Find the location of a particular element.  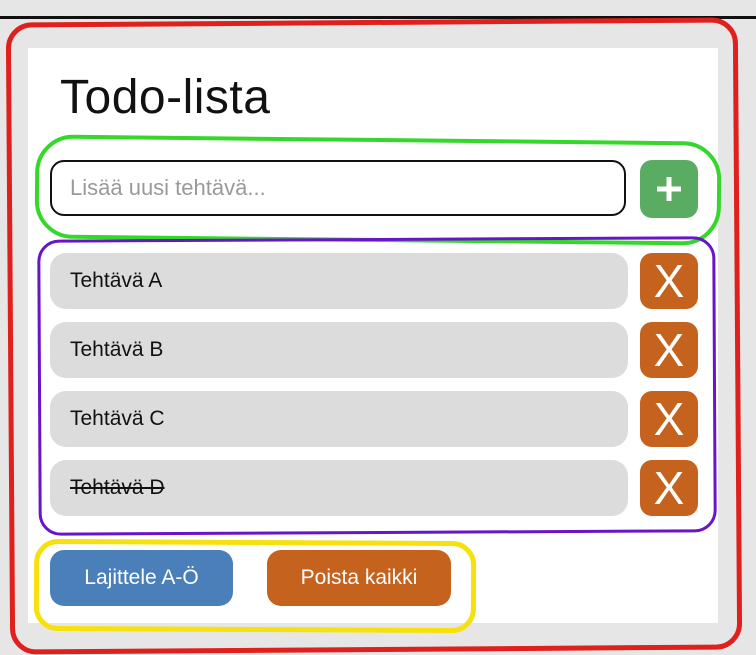

todo-item: Tehtävä B X is located at coordinates (375, 350).